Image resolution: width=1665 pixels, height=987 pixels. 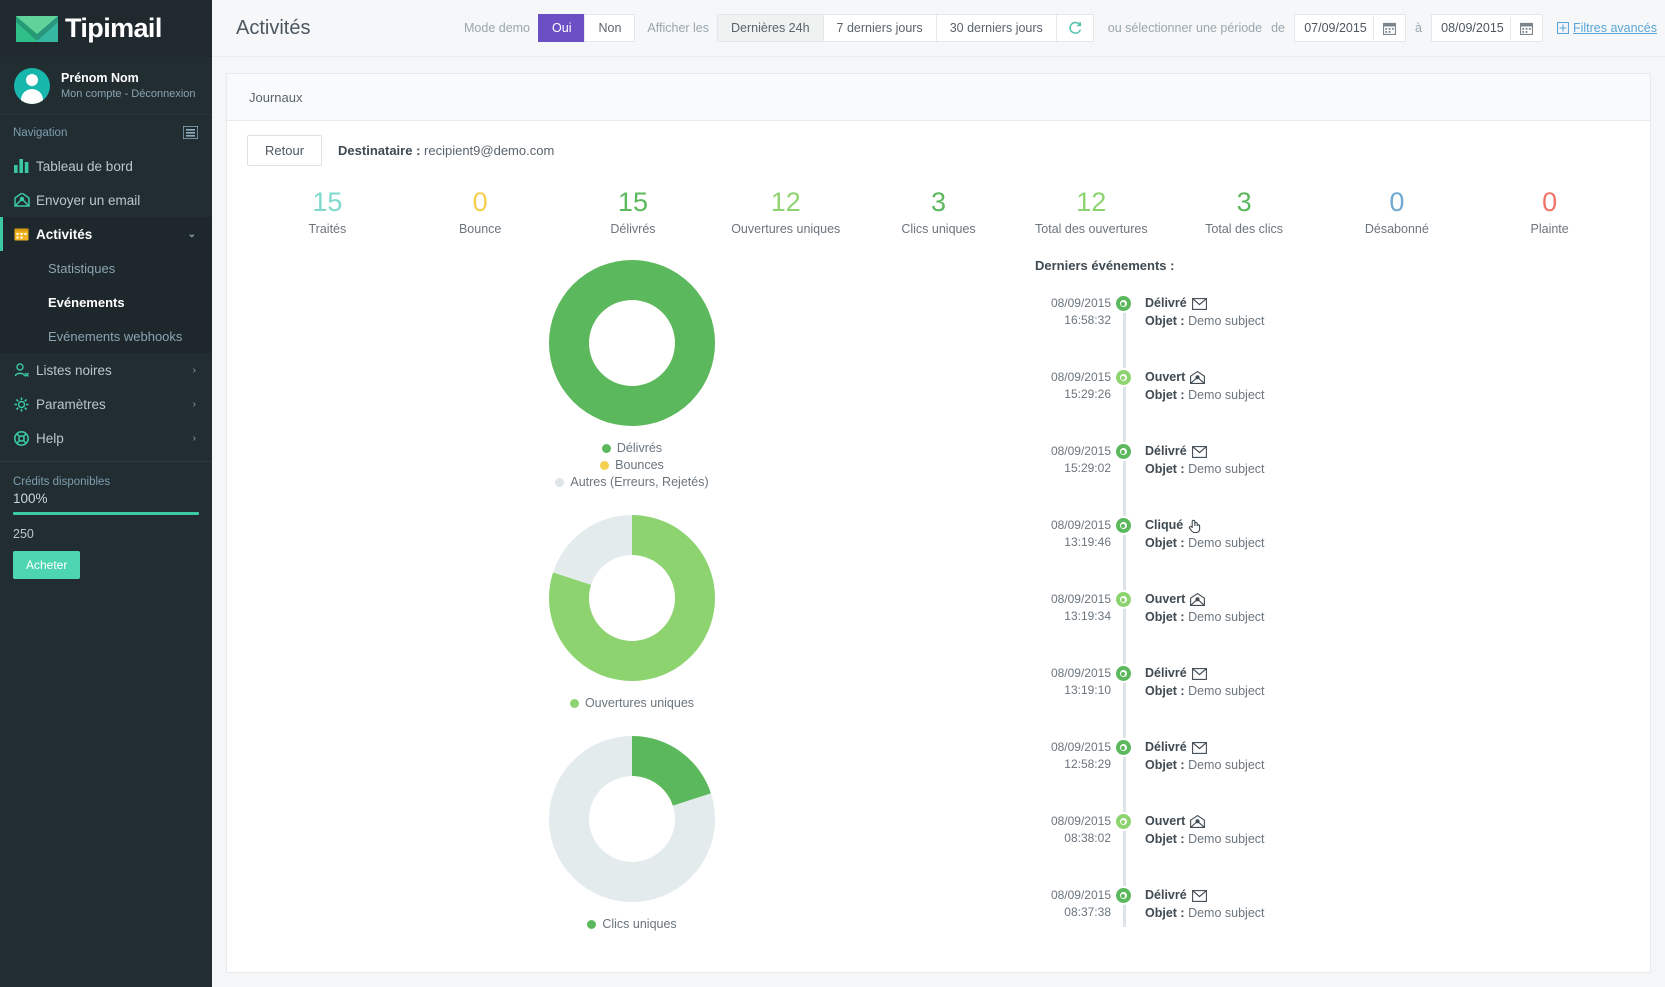 I want to click on stat-label: Clics uniques, so click(x=938, y=229).